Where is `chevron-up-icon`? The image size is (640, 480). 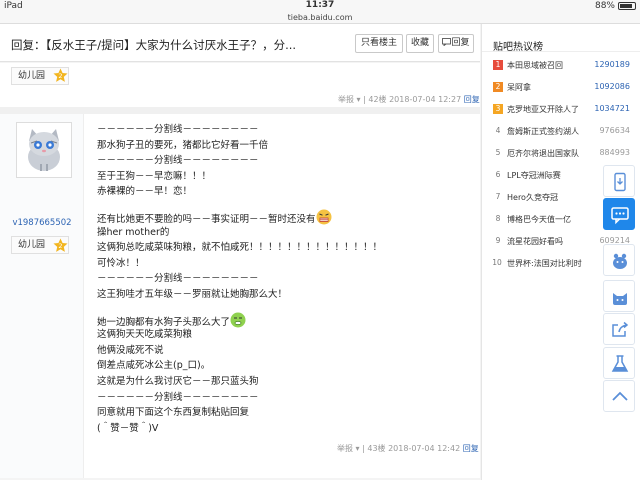 chevron-up-icon is located at coordinates (620, 396).